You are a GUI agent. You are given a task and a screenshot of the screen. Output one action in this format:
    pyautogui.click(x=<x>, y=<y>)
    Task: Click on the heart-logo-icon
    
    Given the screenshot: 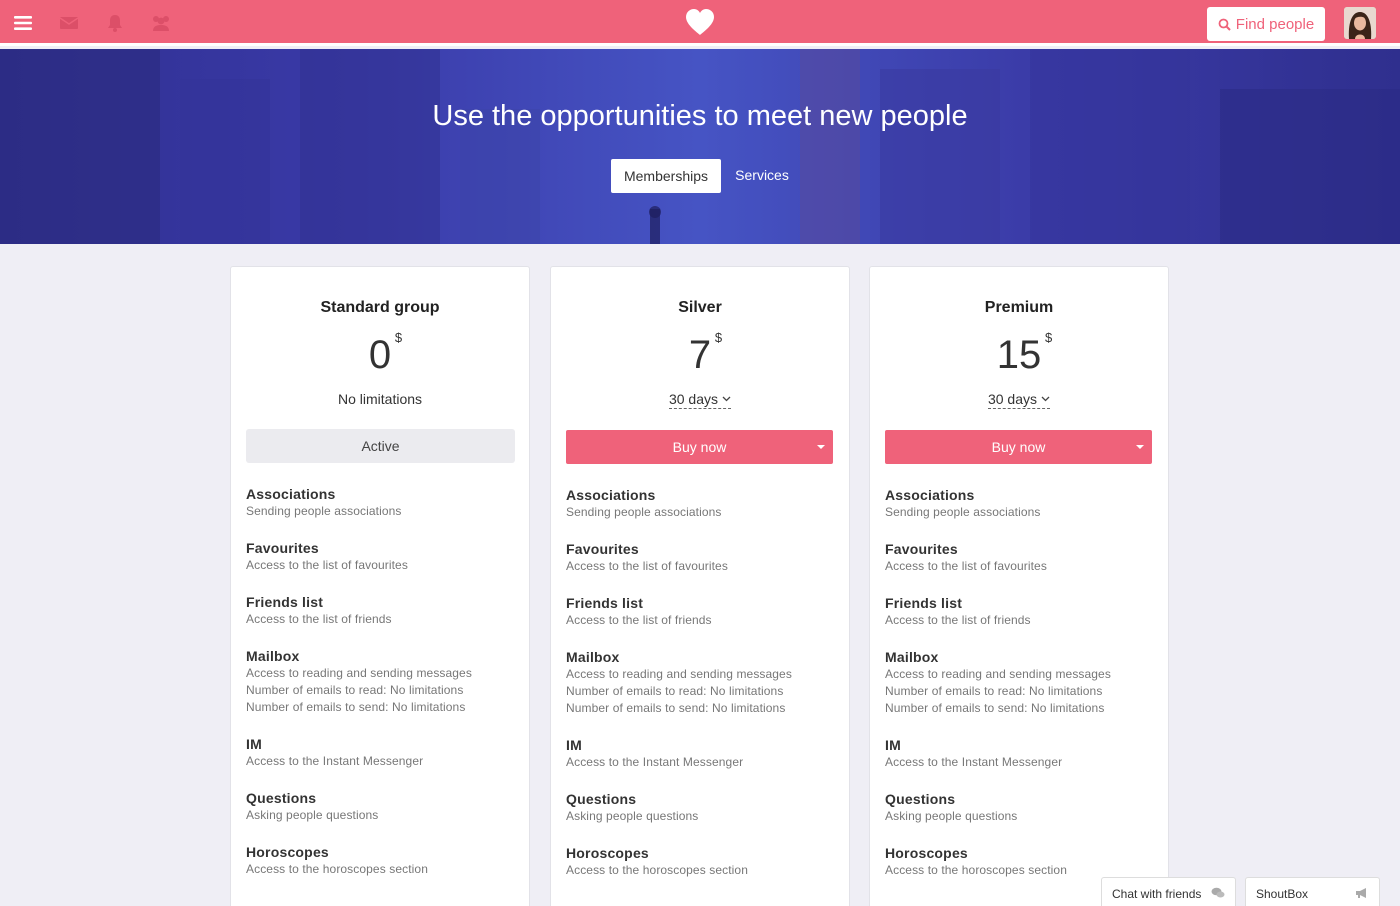 What is the action you would take?
    pyautogui.click(x=700, y=22)
    